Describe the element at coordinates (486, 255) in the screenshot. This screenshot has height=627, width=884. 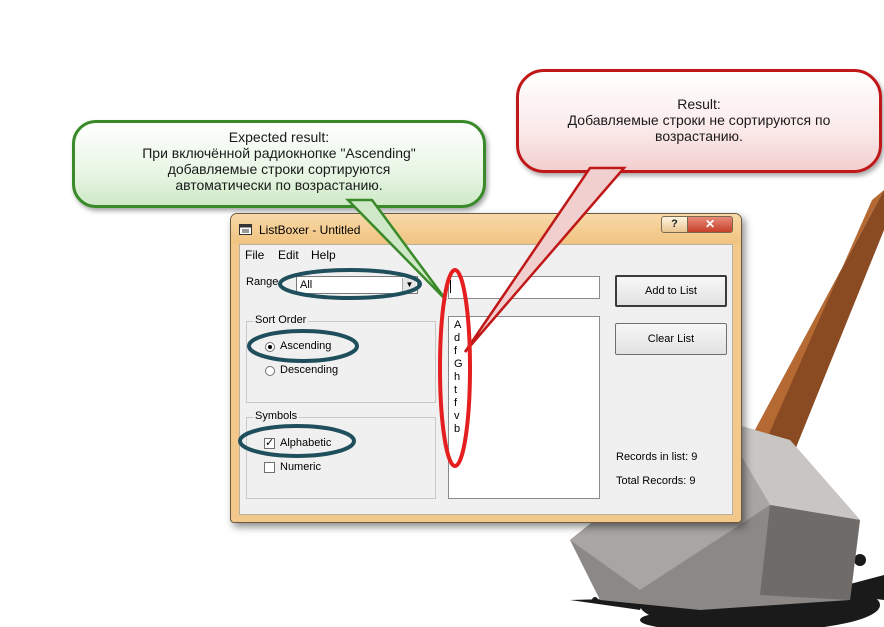
I see `menu-bar: File Edit Help` at that location.